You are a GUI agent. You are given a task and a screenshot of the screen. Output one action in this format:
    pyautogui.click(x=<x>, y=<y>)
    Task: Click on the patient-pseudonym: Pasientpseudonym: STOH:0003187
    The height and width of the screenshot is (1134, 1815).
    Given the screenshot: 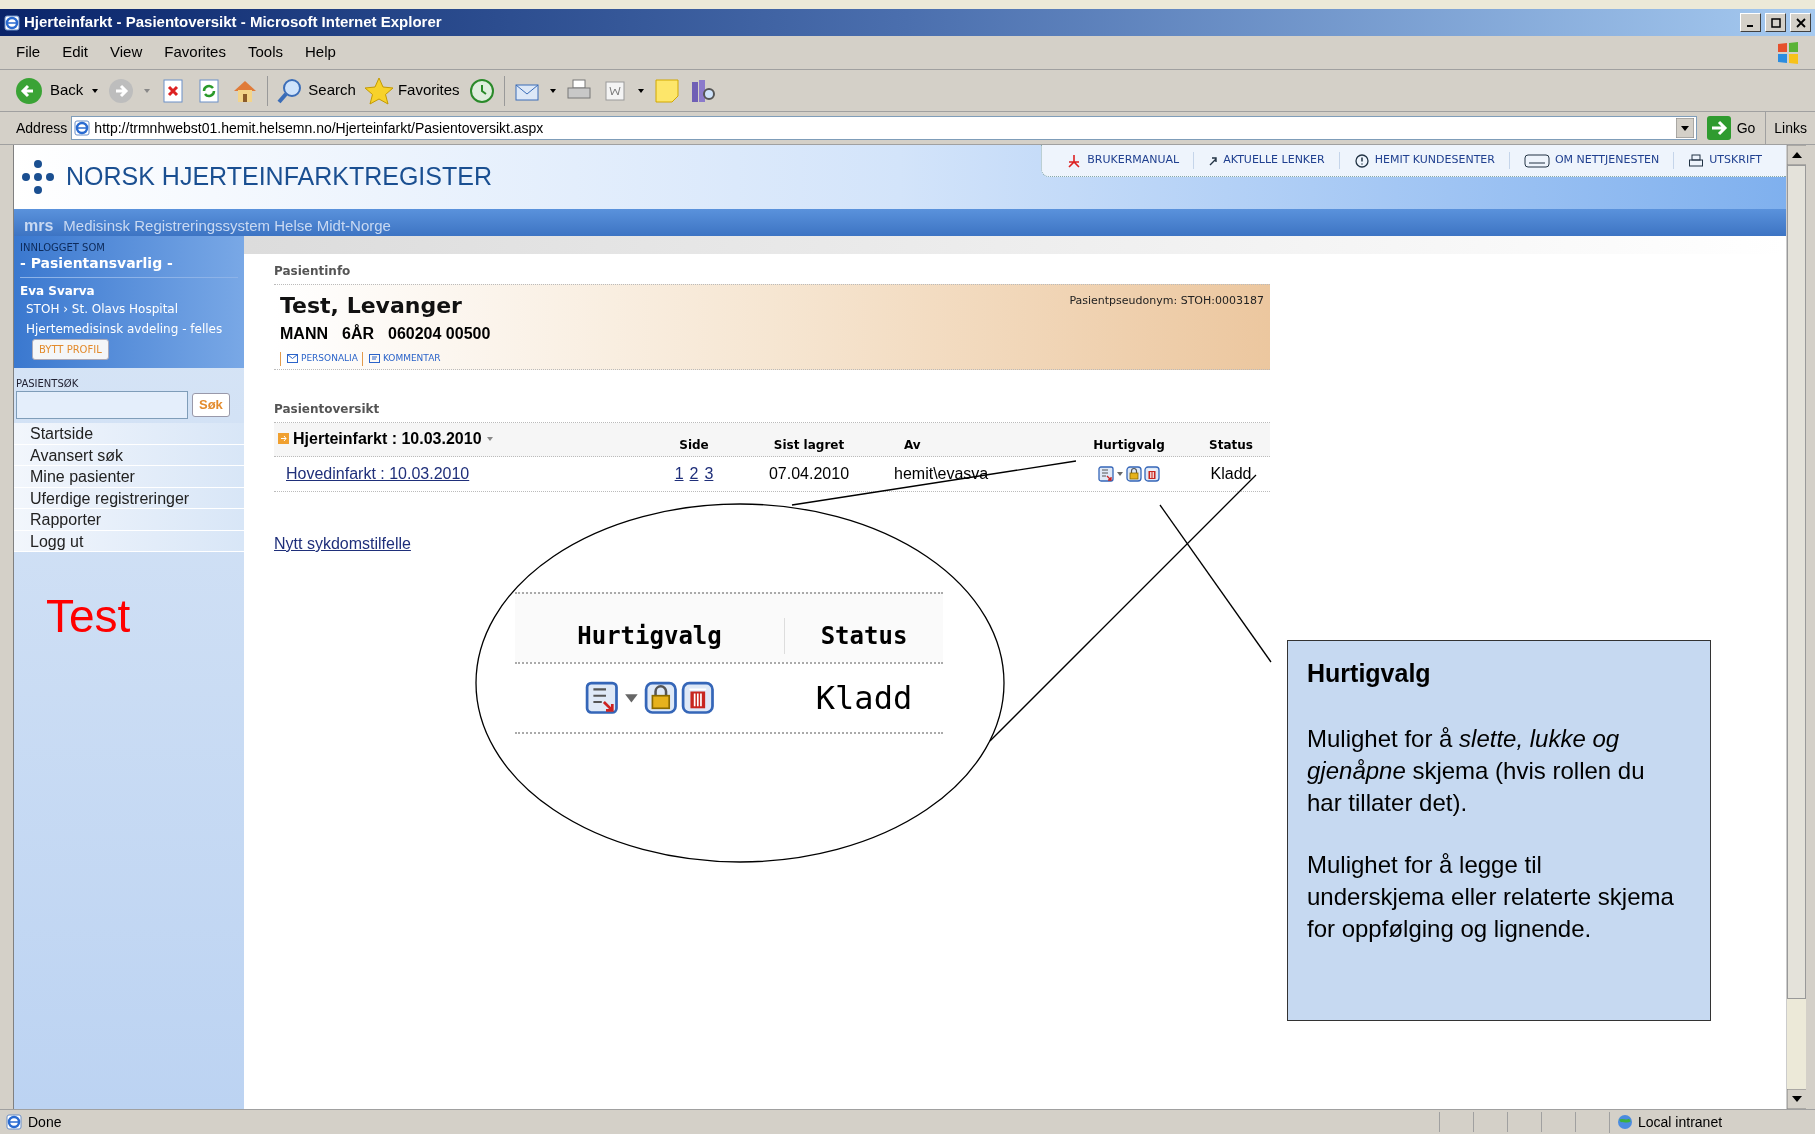 What is the action you would take?
    pyautogui.click(x=1166, y=301)
    